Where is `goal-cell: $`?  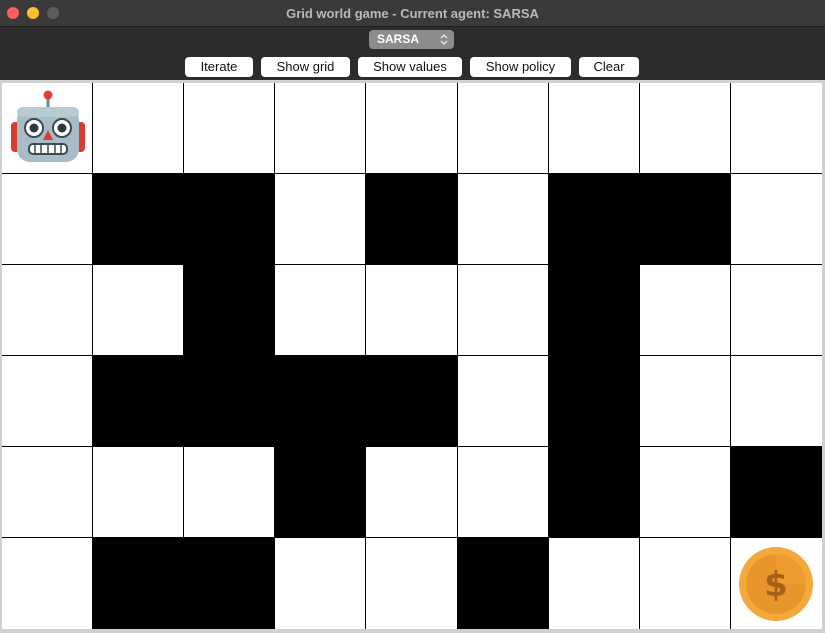
goal-cell: $ is located at coordinates (776, 583).